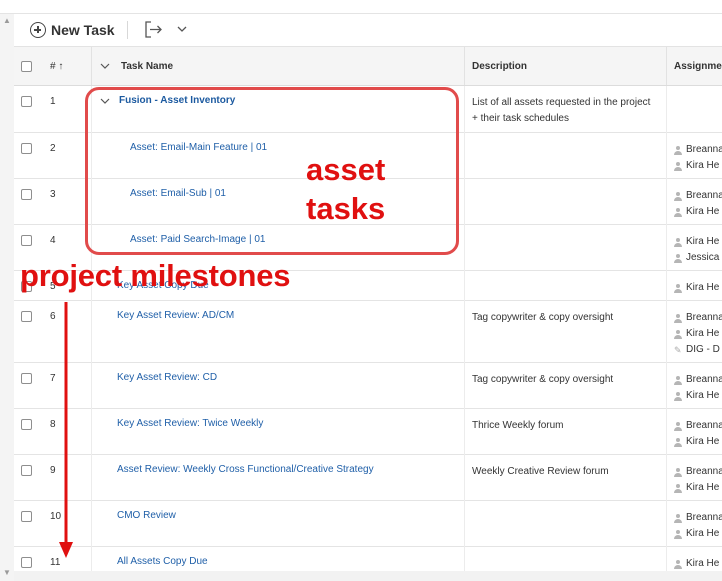 Image resolution: width=722 pixels, height=581 pixels. I want to click on select-all-checkbox, so click(26, 66).